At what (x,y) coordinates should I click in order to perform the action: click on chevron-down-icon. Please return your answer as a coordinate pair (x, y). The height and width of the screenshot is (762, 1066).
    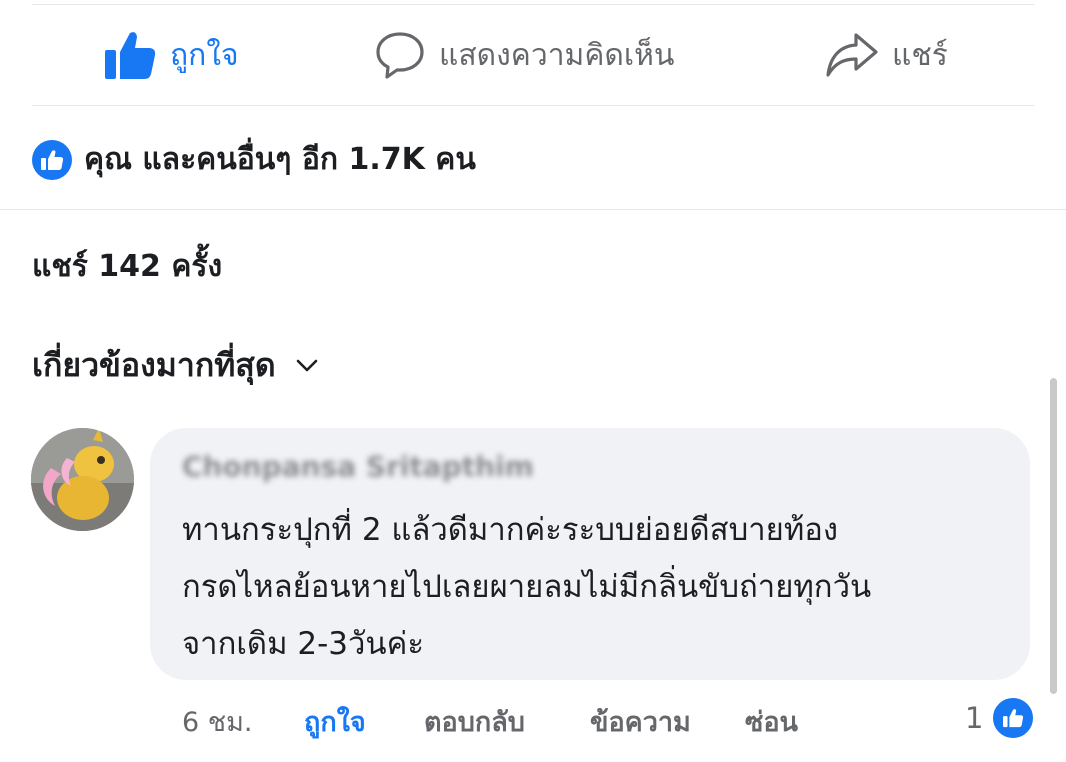
    Looking at the image, I should click on (307, 366).